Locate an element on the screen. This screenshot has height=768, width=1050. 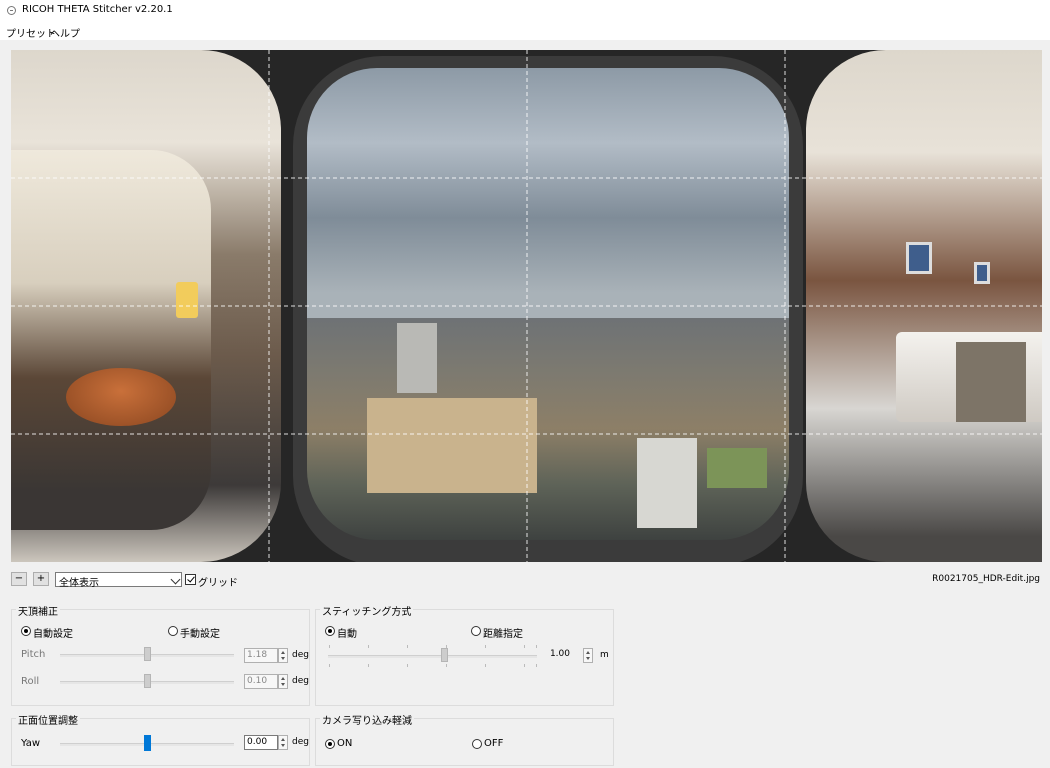
zoom-in-button: + is located at coordinates (41, 579).